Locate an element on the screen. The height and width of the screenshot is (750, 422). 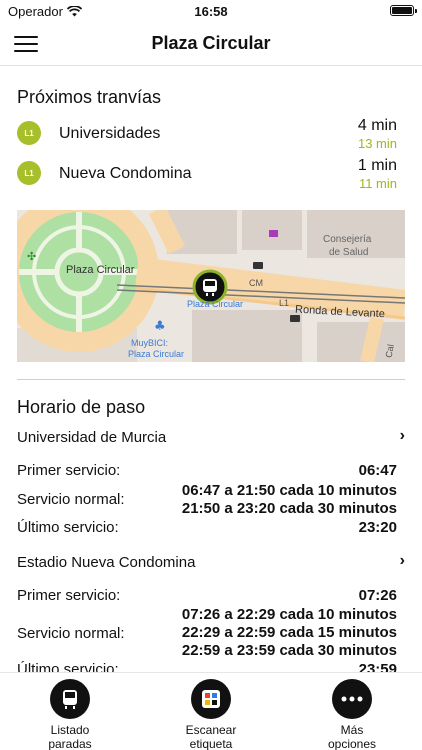
last-service-value: 23:59 is located at coordinates (377, 666).